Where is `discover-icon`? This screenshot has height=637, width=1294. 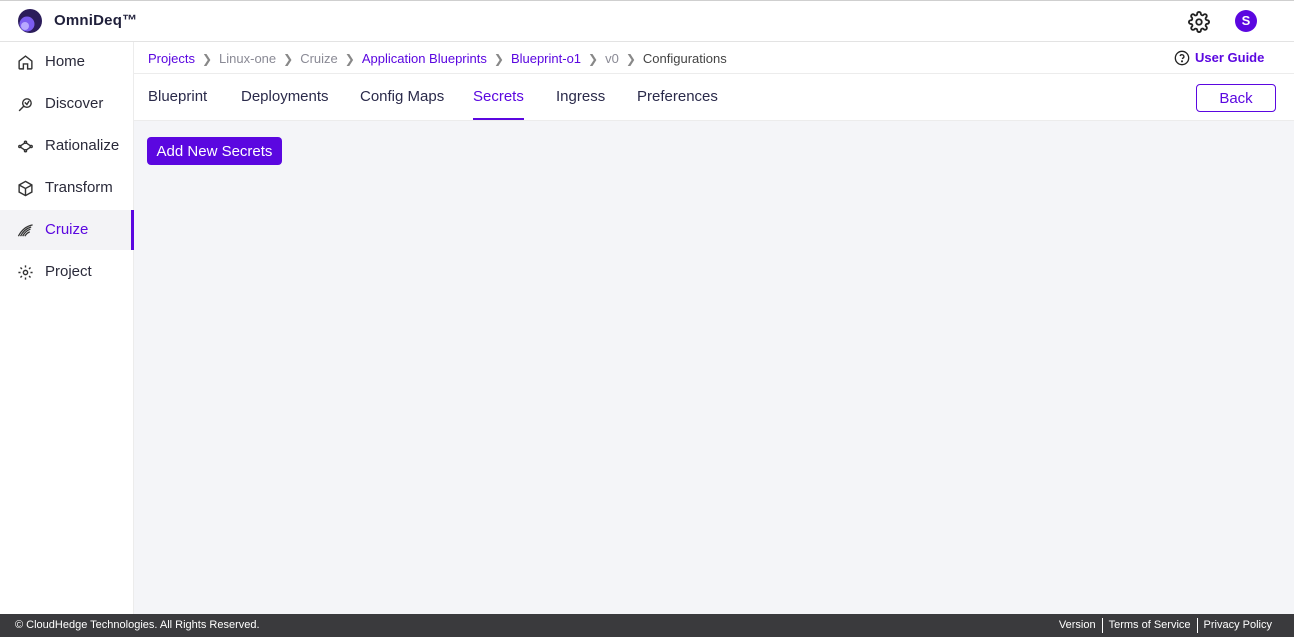 discover-icon is located at coordinates (25, 105).